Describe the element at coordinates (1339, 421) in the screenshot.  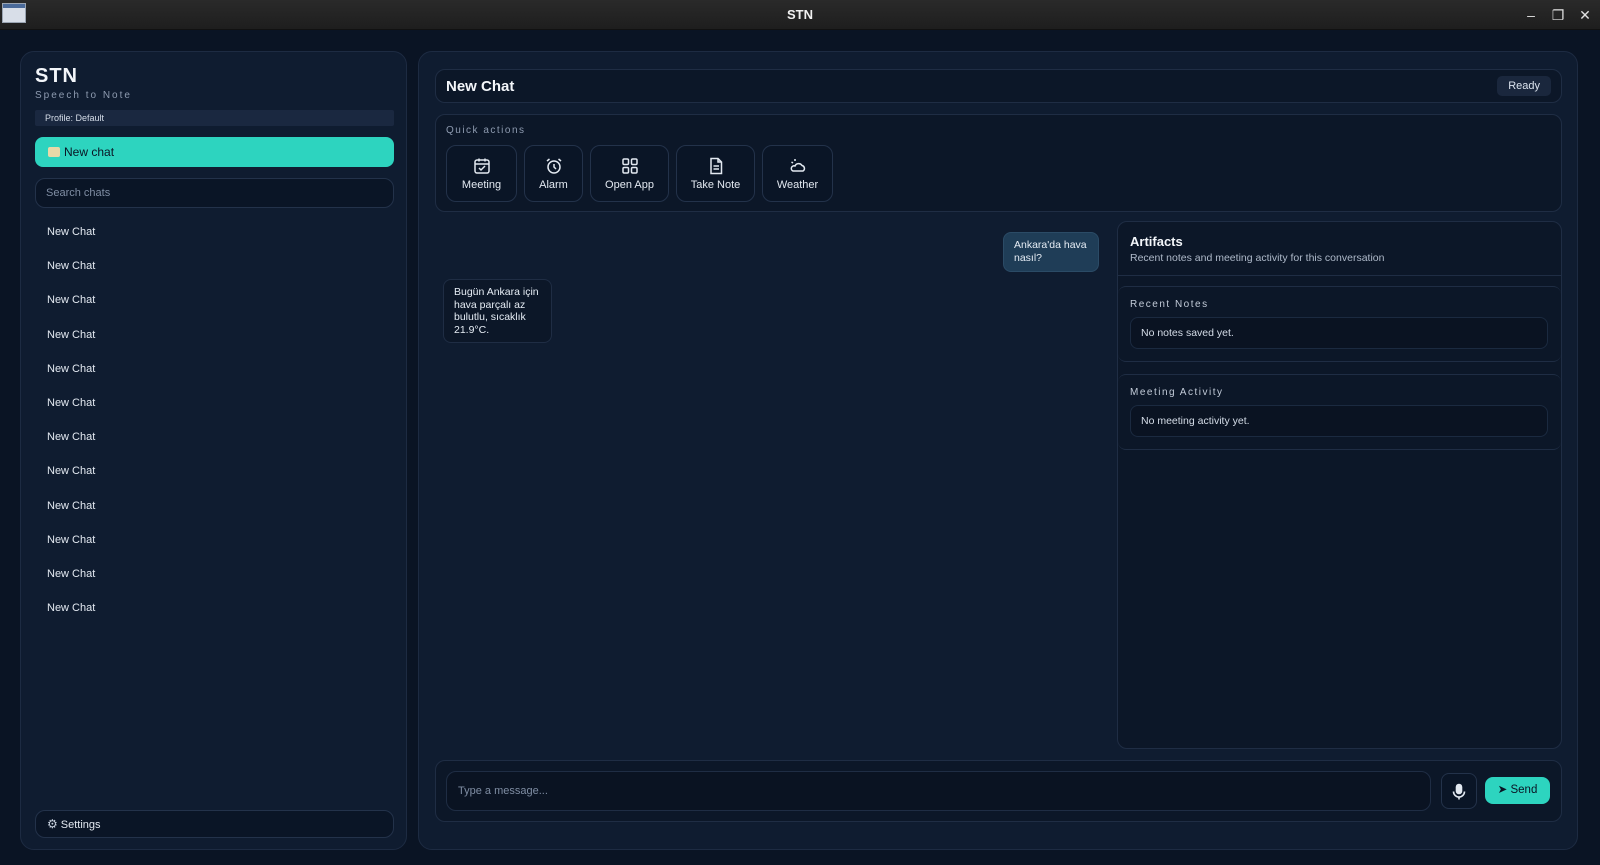
I see `meeting-activity-empty-state: No meeting activity yet.` at that location.